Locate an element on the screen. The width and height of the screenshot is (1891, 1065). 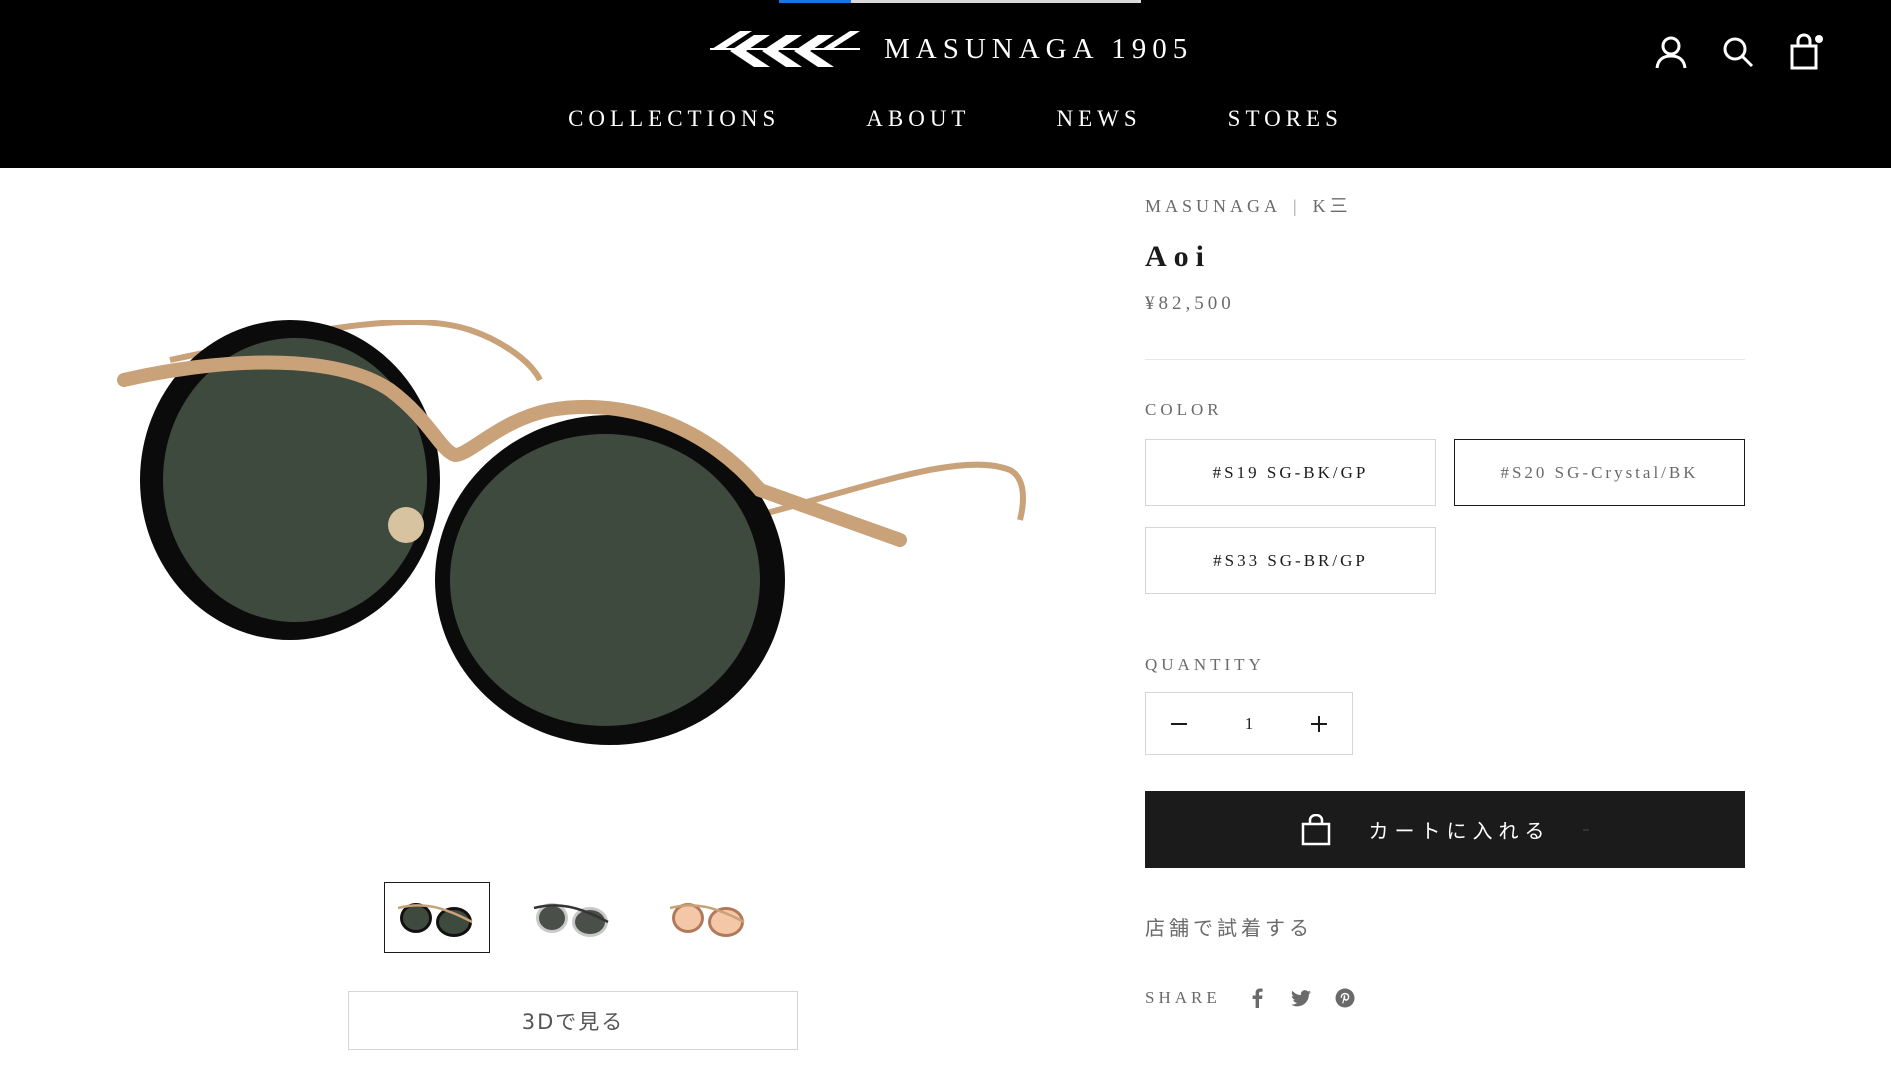
quantity-decrease-button is located at coordinates (1179, 723).